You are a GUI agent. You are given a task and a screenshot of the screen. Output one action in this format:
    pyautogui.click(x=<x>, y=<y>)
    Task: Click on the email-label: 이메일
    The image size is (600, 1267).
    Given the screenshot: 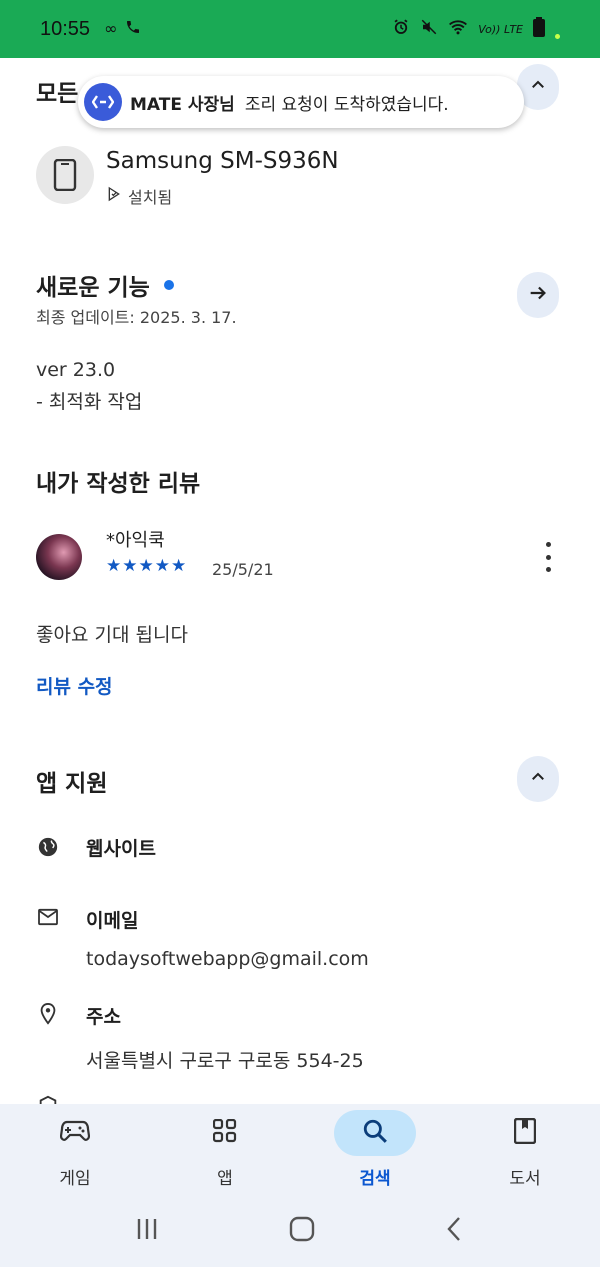 What is the action you would take?
    pyautogui.click(x=112, y=921)
    